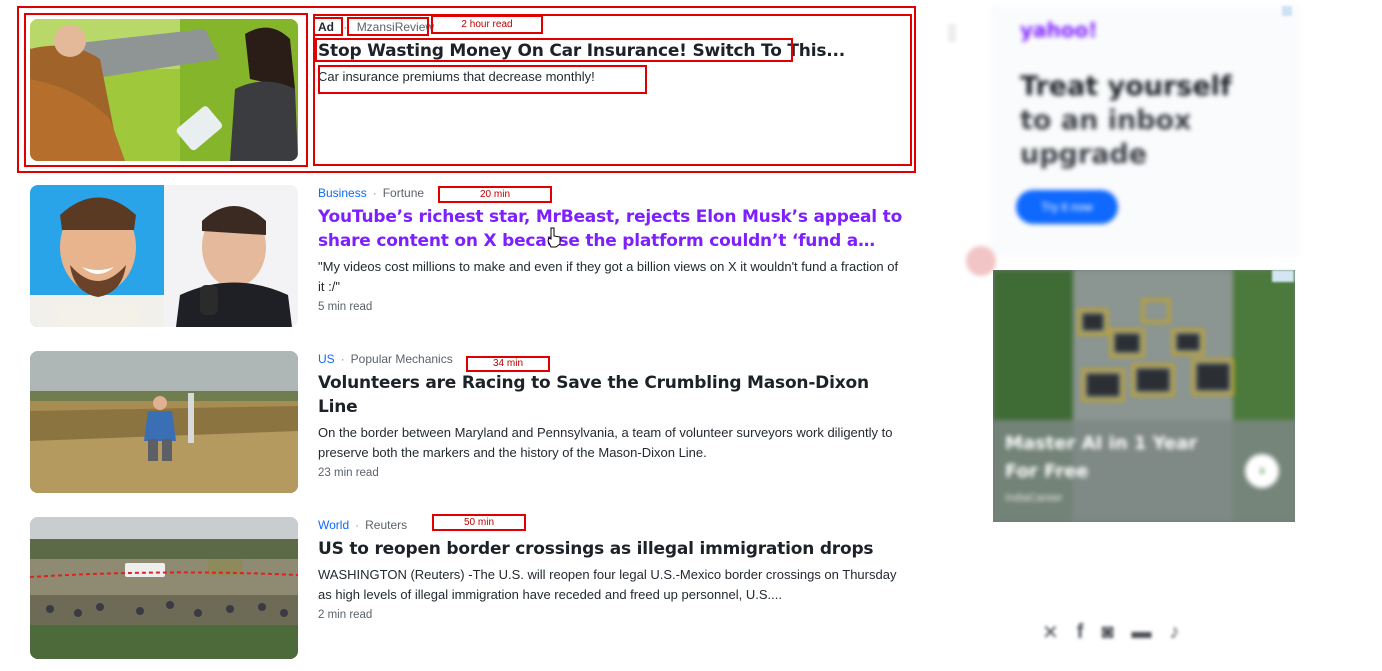 The image size is (1382, 671). I want to click on arrow-right-icon: ›, so click(1262, 471).